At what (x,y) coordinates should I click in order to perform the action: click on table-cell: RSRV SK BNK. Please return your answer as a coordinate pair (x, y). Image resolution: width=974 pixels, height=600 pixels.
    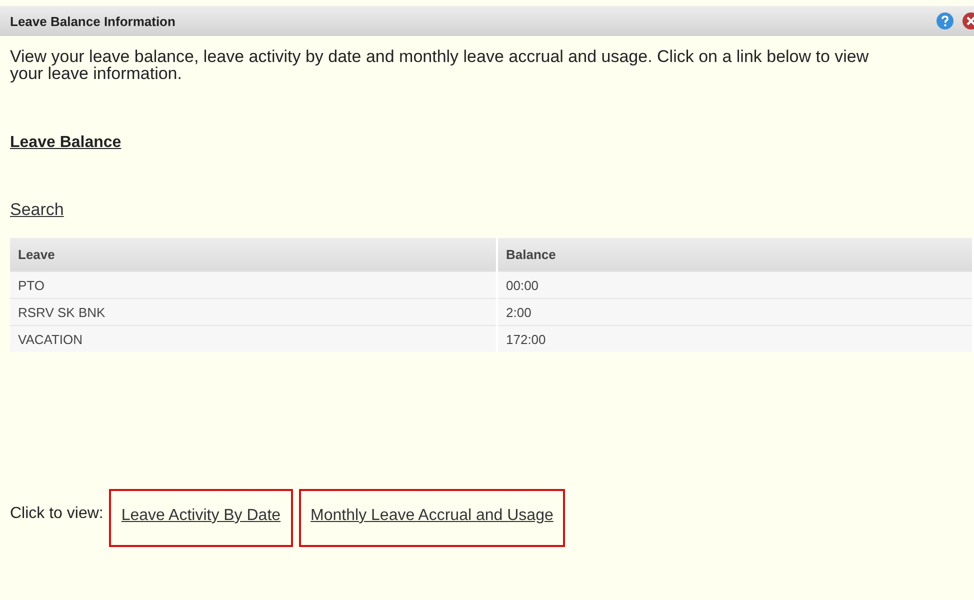
    Looking at the image, I should click on (253, 312).